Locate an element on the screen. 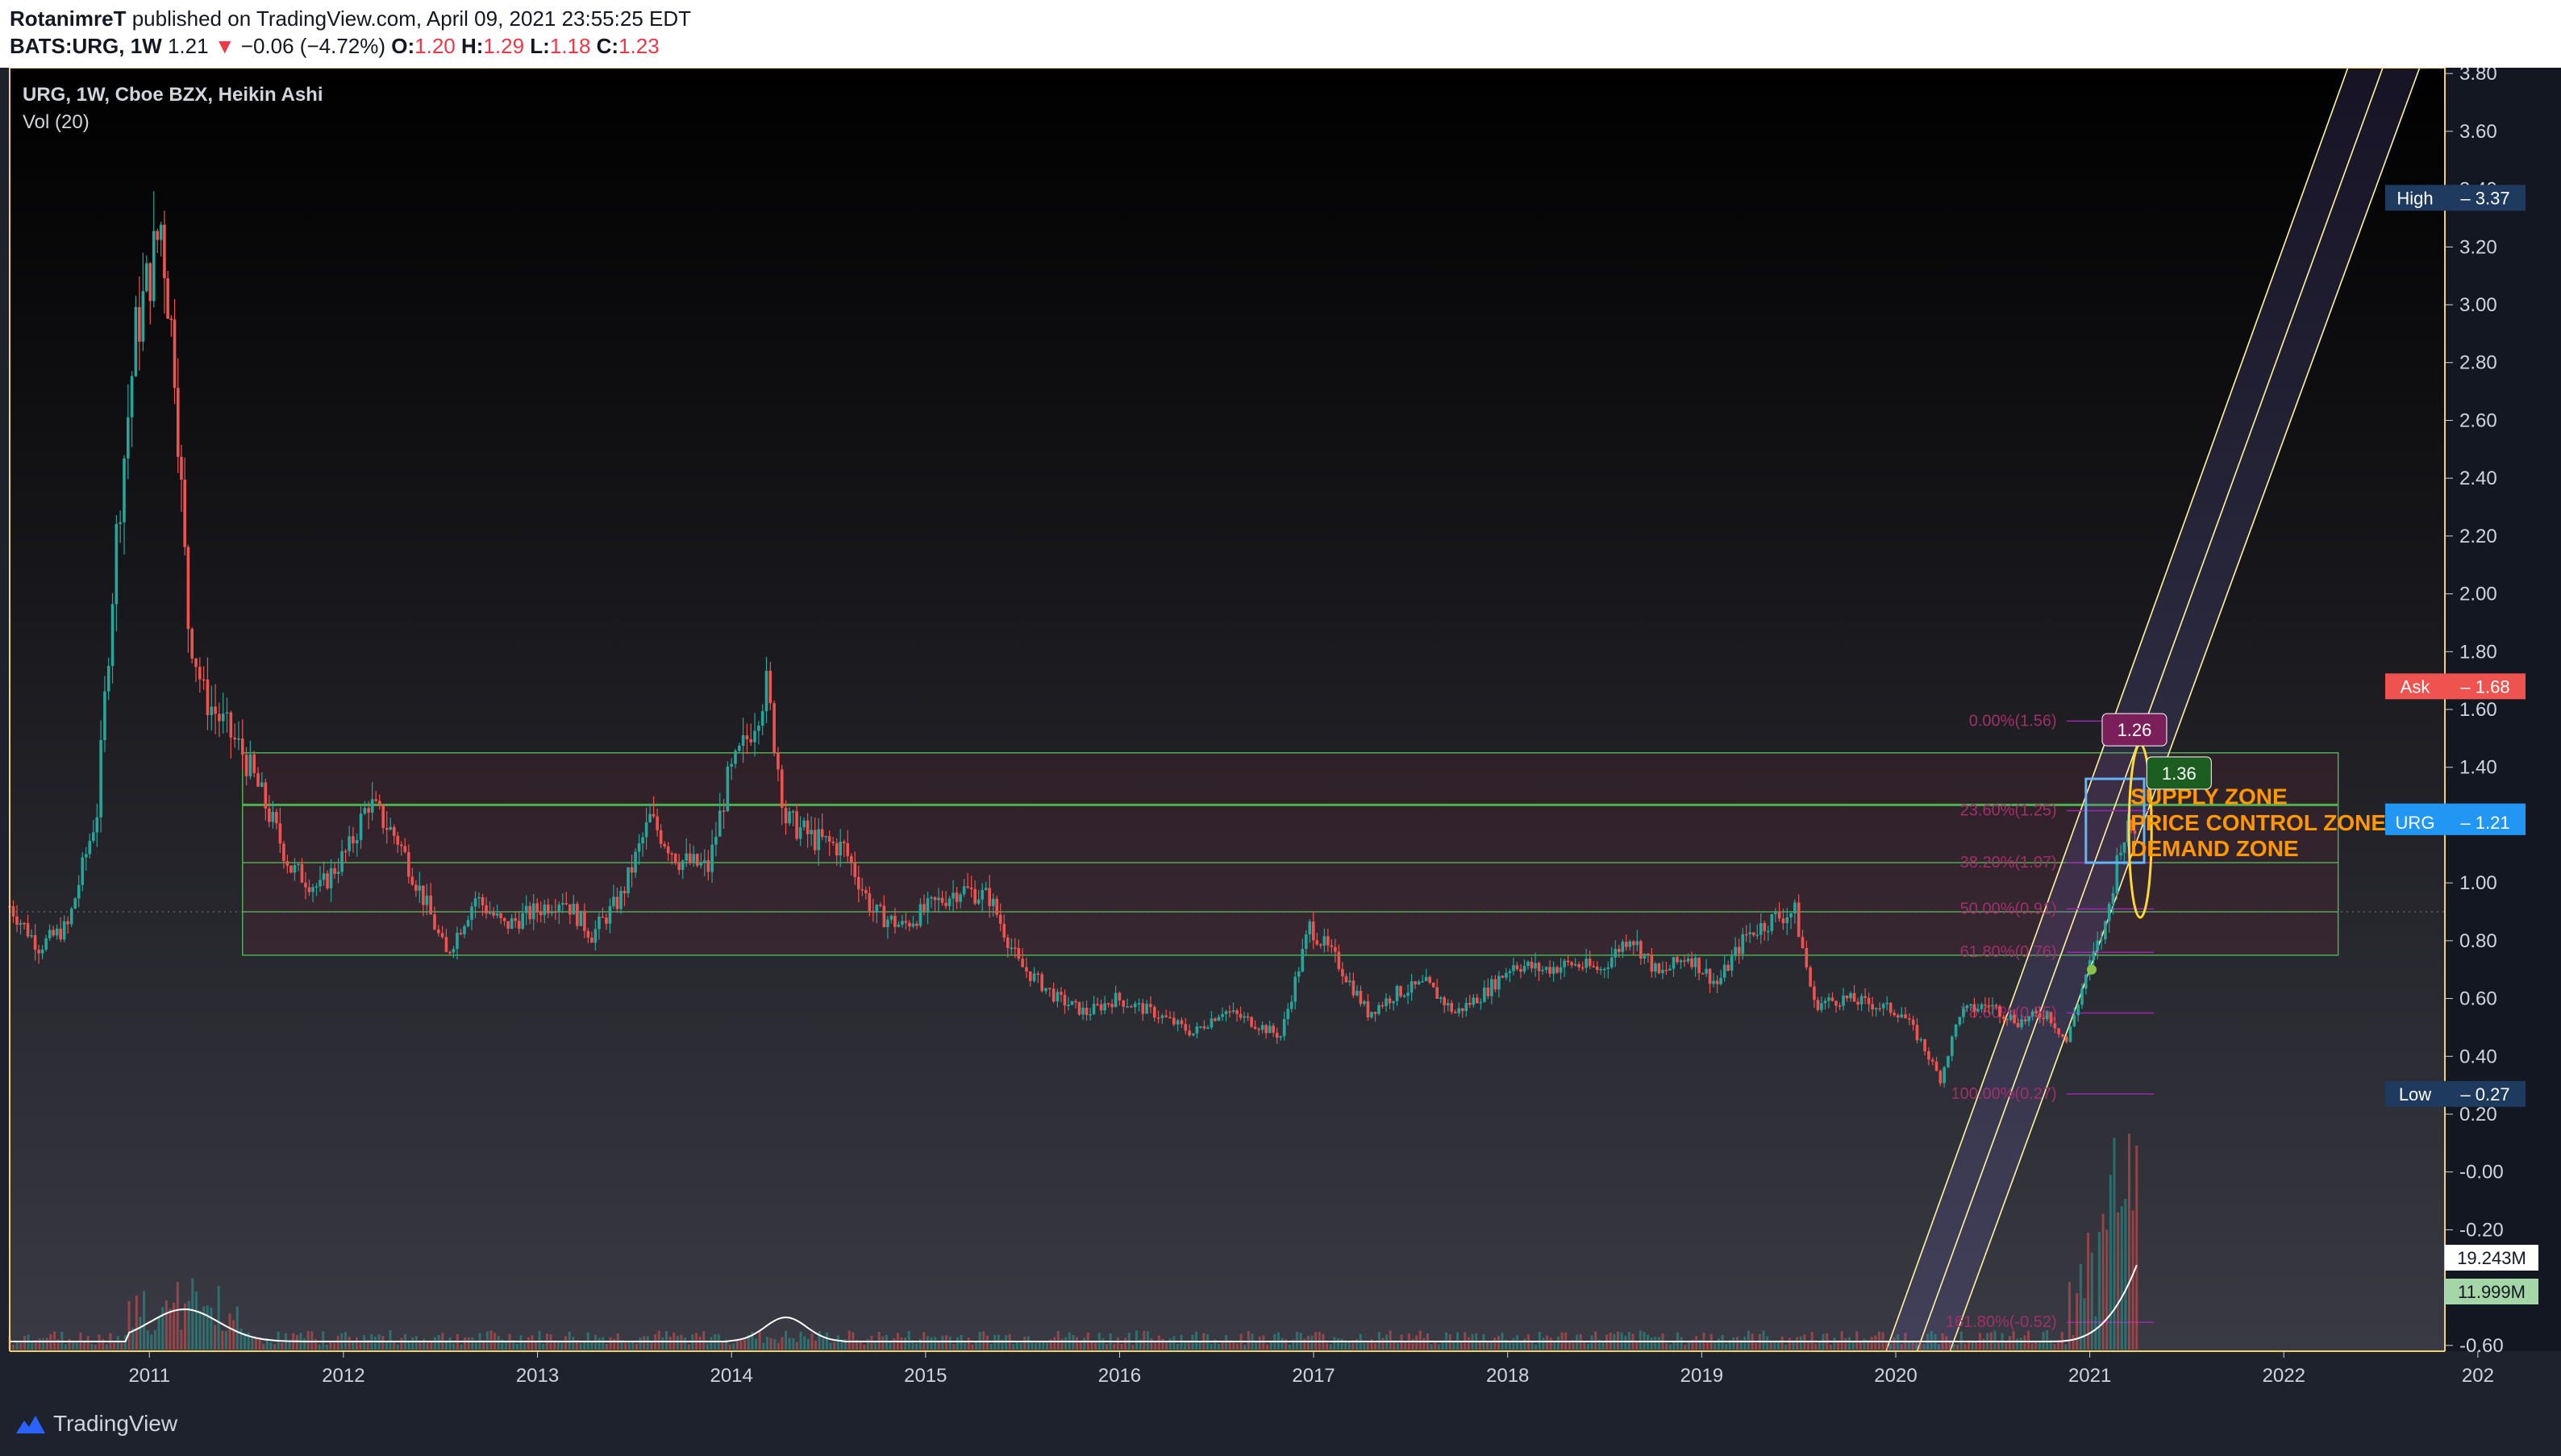  y-tick-label: -0.20 is located at coordinates (2481, 1230).